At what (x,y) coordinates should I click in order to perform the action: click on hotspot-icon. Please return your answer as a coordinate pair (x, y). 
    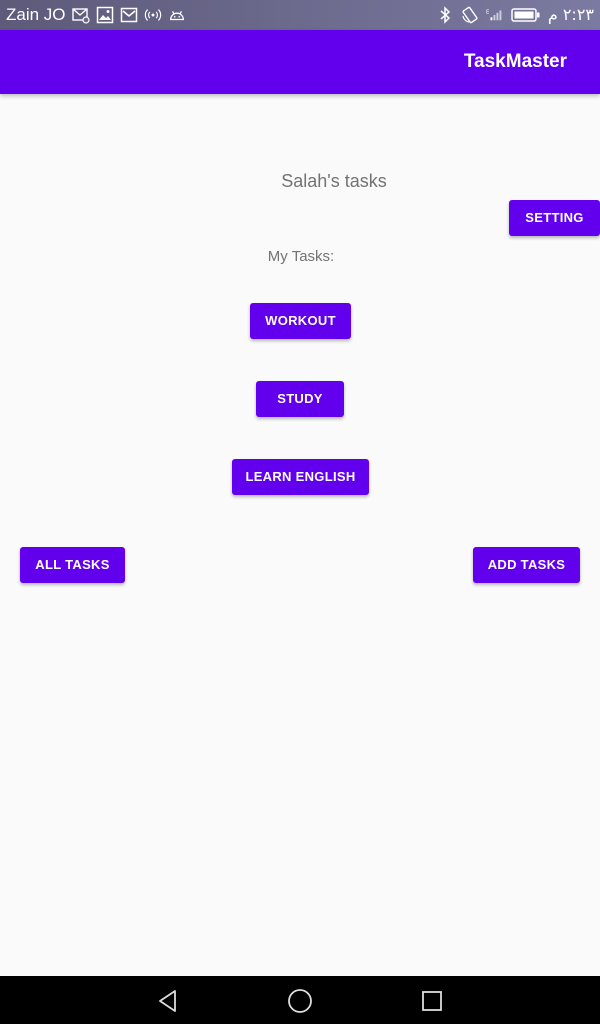
    Looking at the image, I should click on (153, 15).